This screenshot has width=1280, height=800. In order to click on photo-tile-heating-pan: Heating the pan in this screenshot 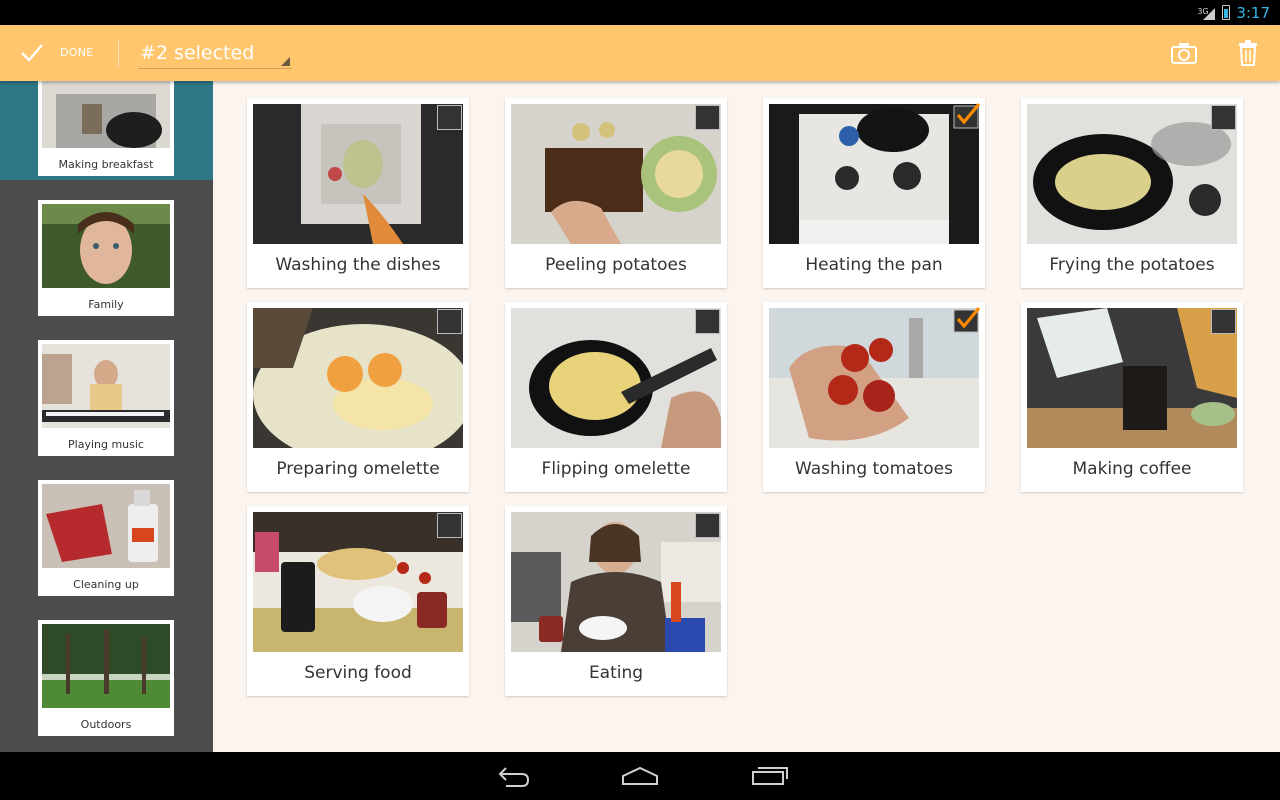, I will do `click(874, 193)`.